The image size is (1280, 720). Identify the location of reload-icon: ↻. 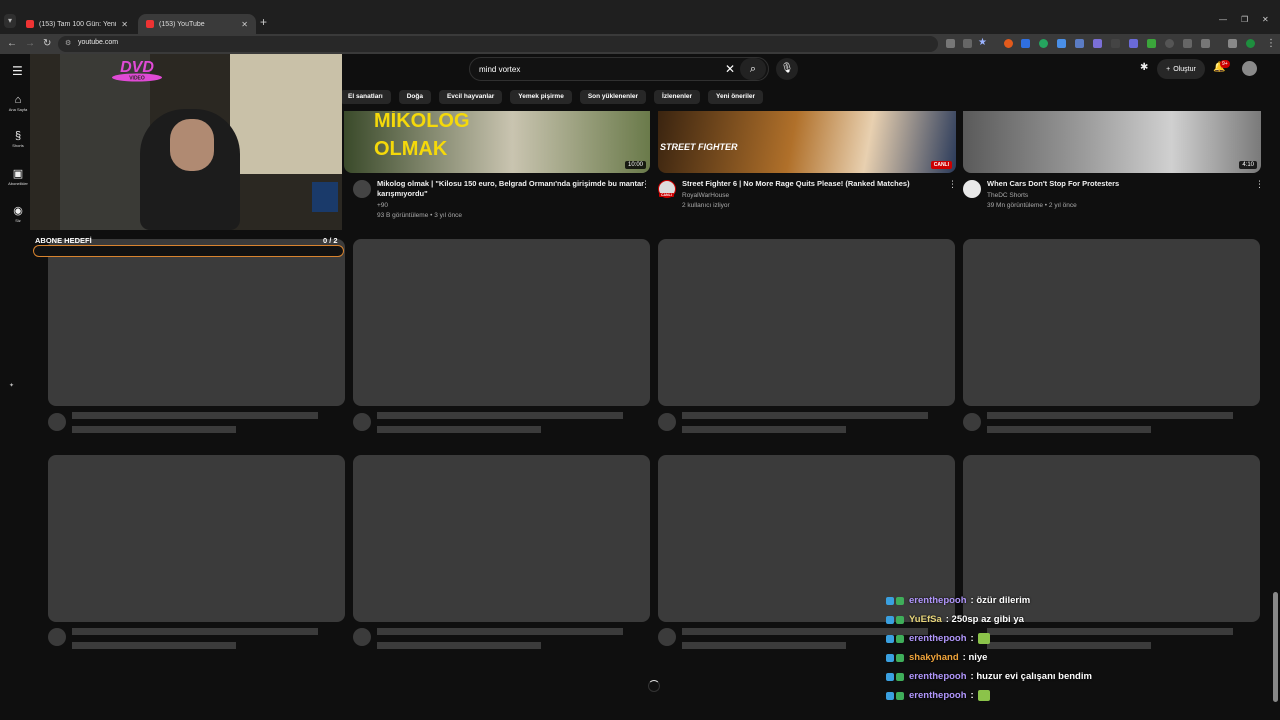
(47, 43).